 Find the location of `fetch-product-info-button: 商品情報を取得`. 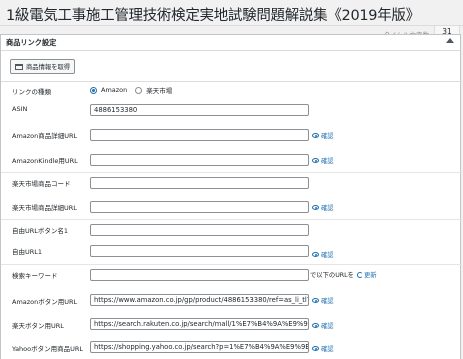

fetch-product-info-button: 商品情報を取得 is located at coordinates (42, 66).